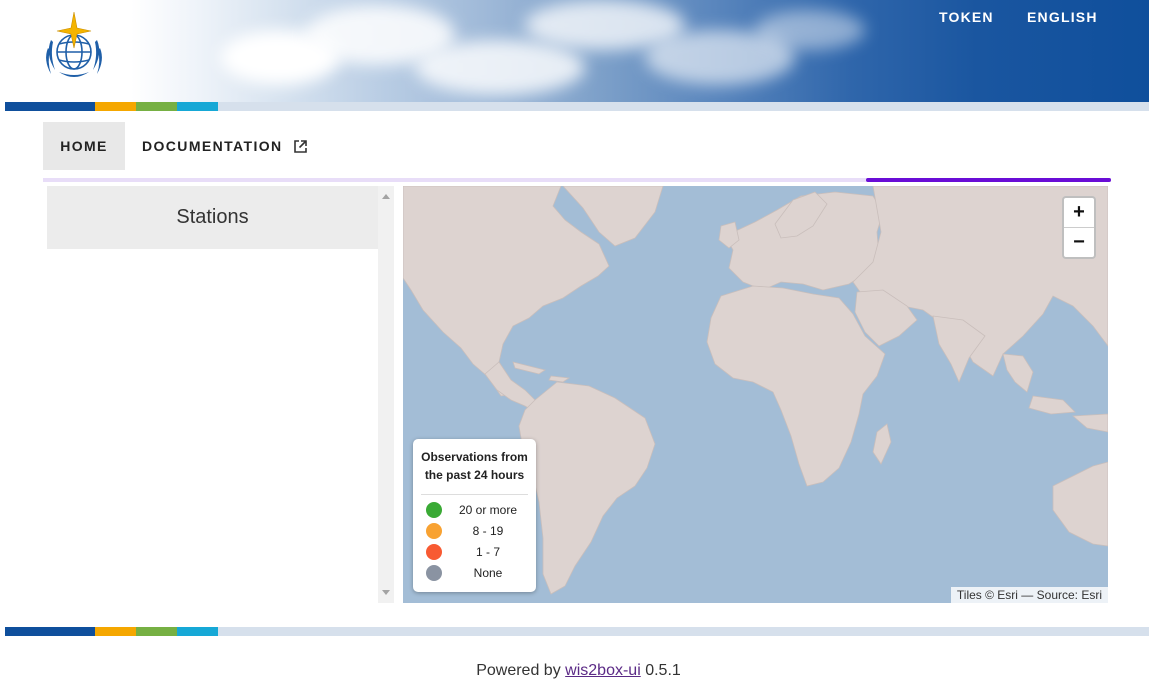  Describe the element at coordinates (434, 551) in the screenshot. I see `legend-dot-red` at that location.